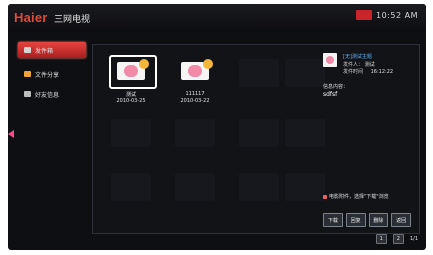 The image size is (433, 255). Describe the element at coordinates (27, 50) in the screenshot. I see `mail-icon` at that location.